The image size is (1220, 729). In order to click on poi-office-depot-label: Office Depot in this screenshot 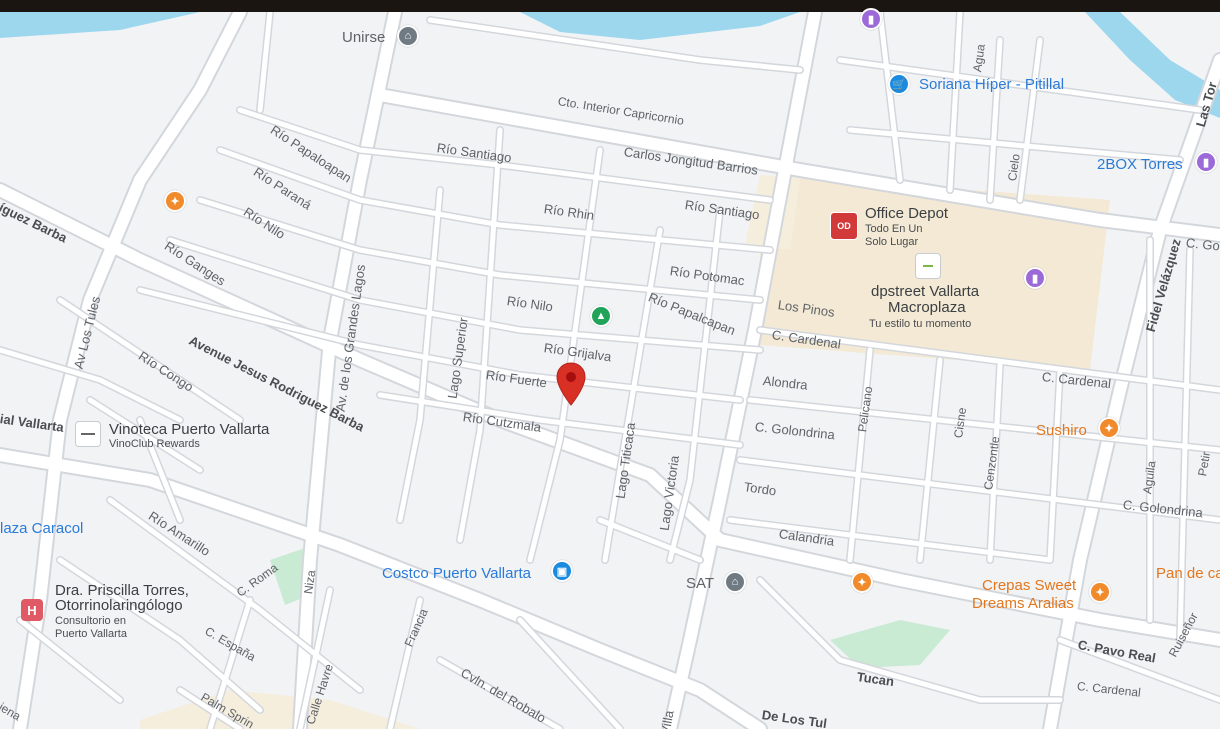, I will do `click(906, 213)`.